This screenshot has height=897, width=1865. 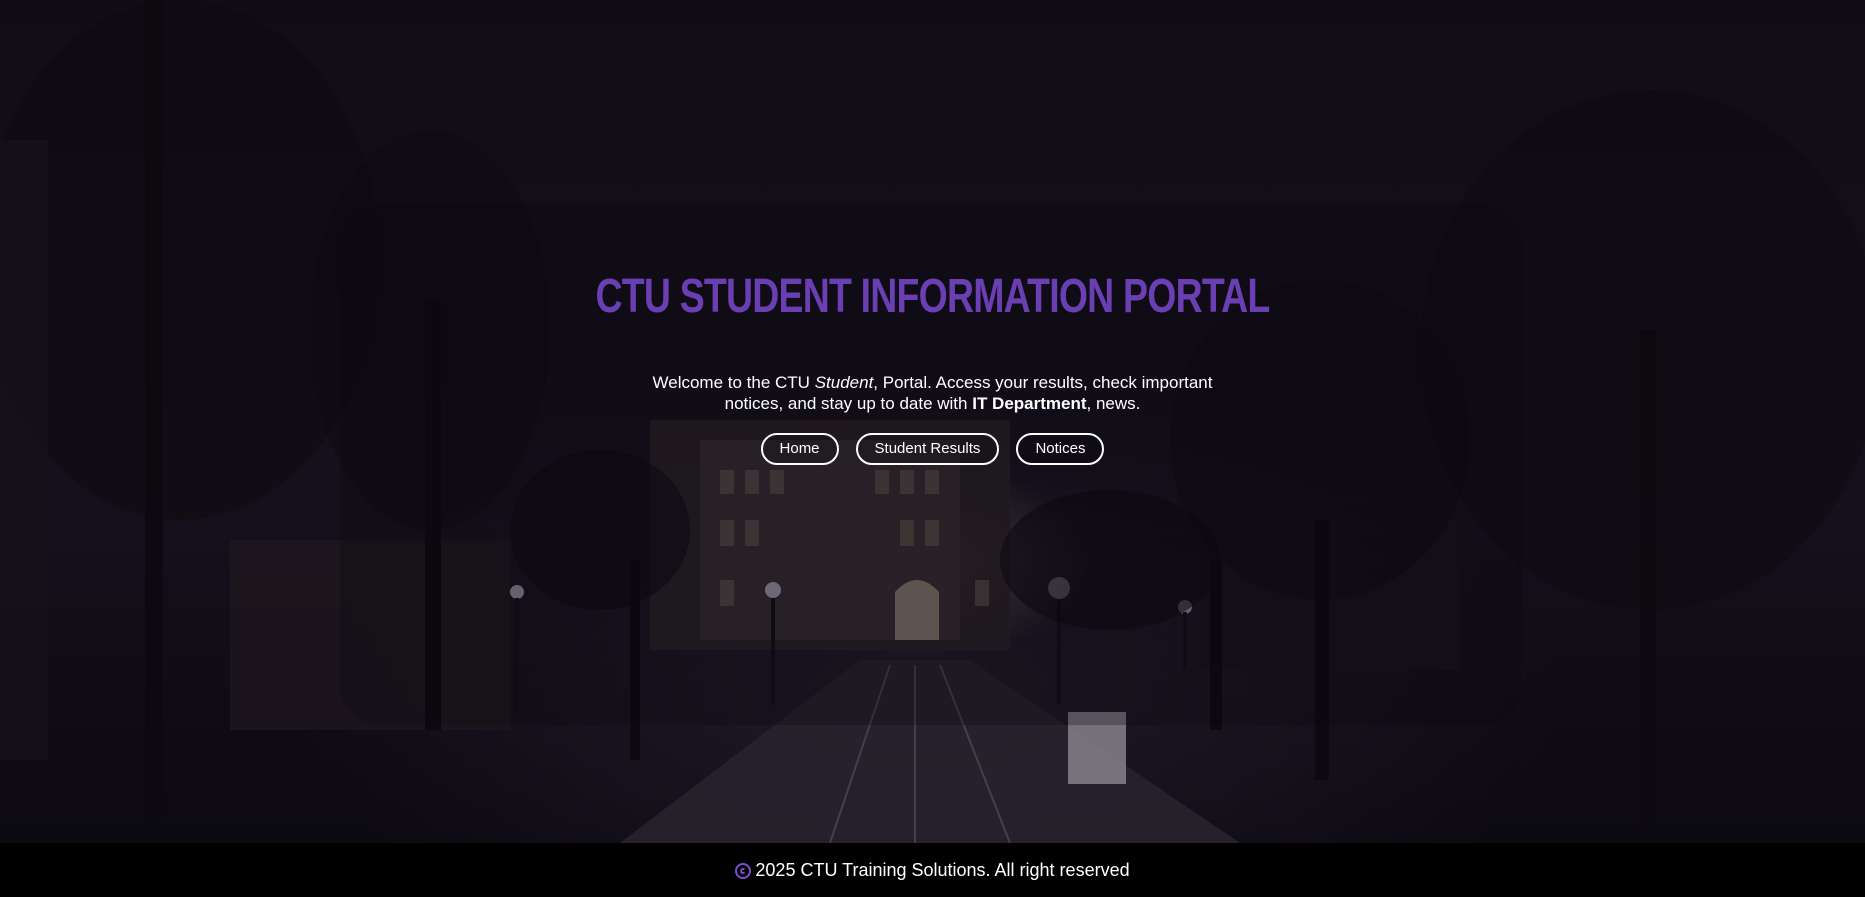 I want to click on welcome-text-it-department: IT Department, so click(x=1029, y=403).